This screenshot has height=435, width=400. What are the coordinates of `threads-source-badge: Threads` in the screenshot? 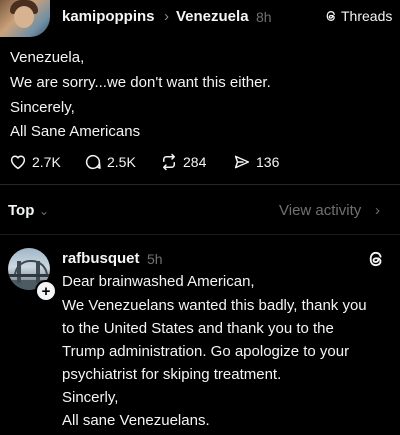 It's located at (358, 16).